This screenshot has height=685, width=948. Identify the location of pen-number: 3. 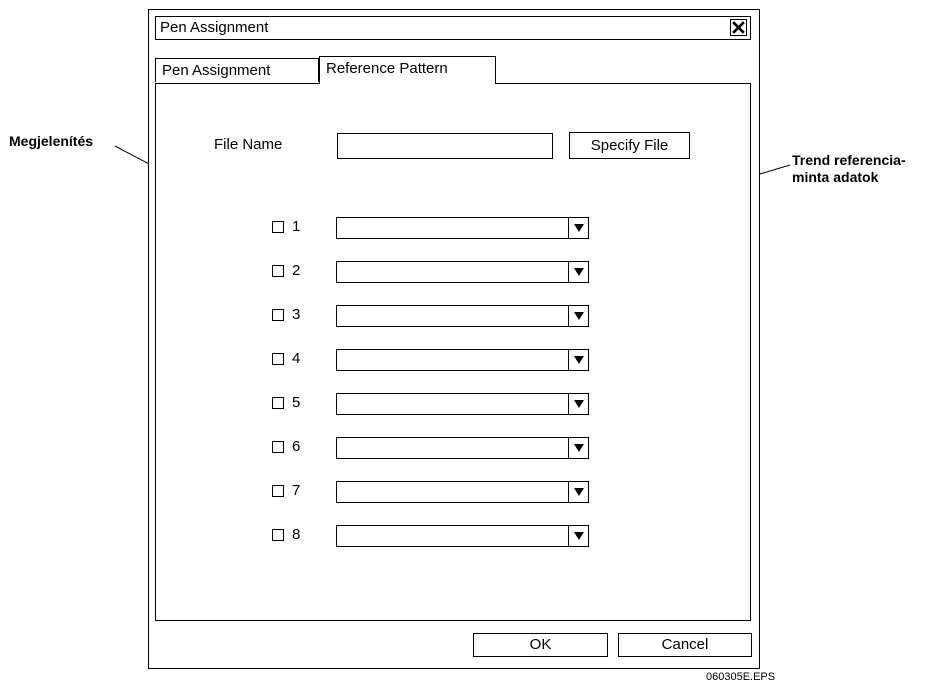
(296, 314).